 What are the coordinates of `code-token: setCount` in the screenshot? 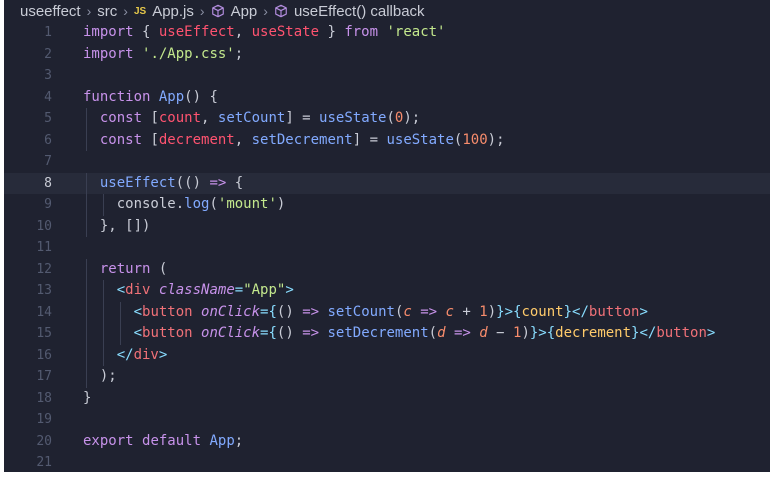 It's located at (361, 311).